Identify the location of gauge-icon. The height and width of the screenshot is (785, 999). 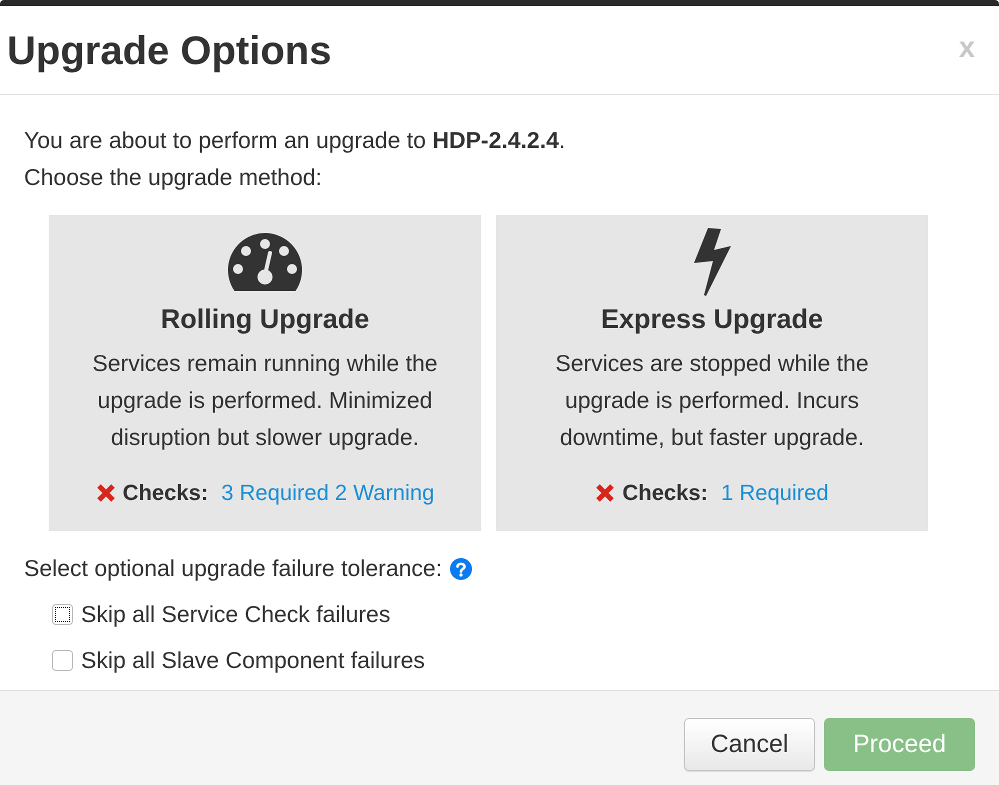
(265, 262).